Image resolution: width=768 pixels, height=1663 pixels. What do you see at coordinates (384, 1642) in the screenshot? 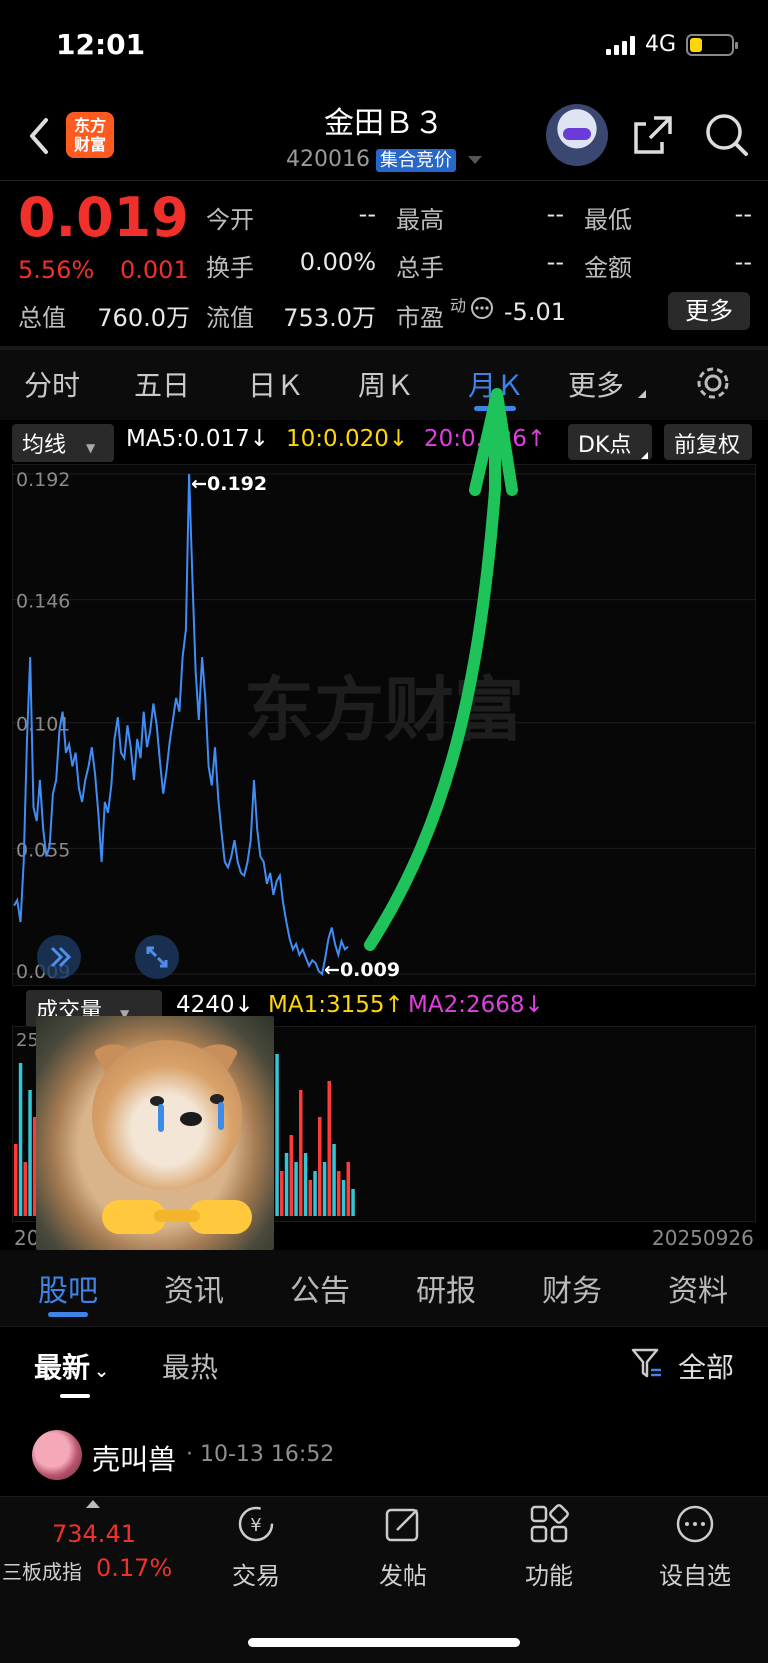
I see `home-indicator` at bounding box center [384, 1642].